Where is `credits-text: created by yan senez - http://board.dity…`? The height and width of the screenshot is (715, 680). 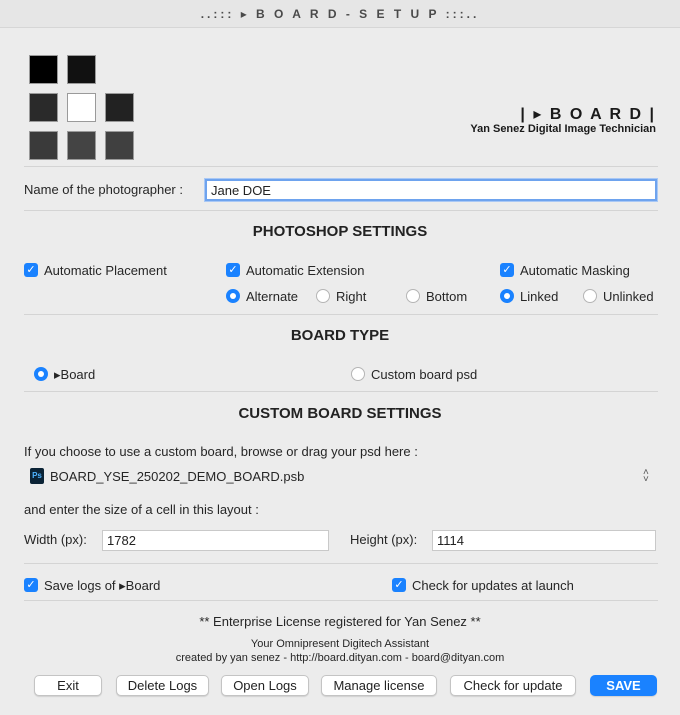
credits-text: created by yan senez - http://board.dity… is located at coordinates (340, 658).